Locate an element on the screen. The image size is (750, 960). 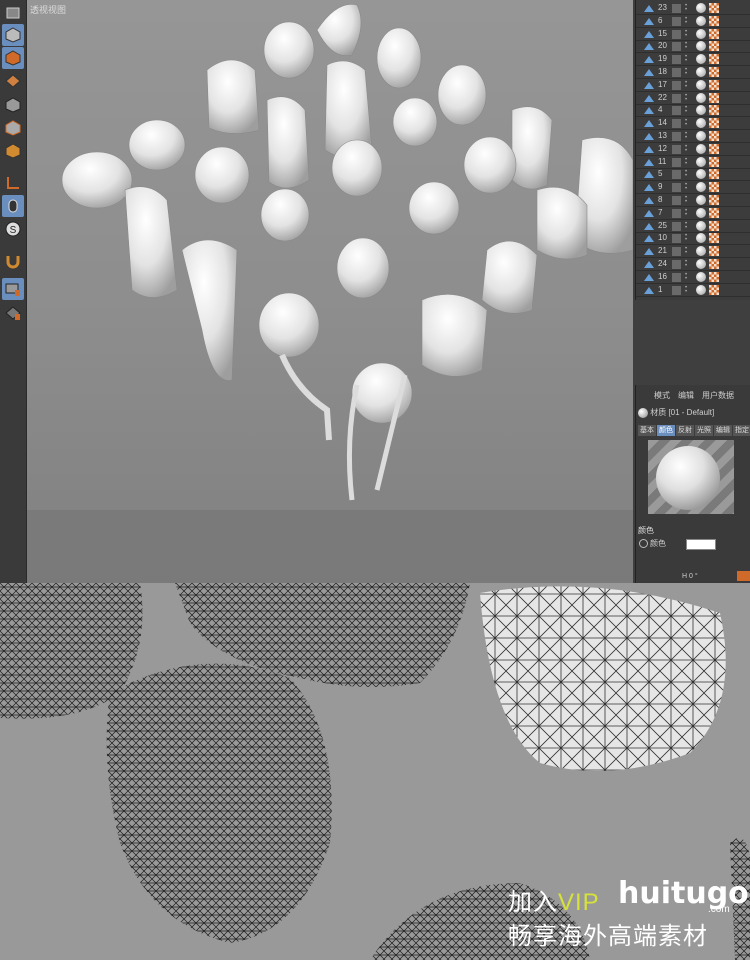
tab-basic: 基本 is located at coordinates (647, 430).